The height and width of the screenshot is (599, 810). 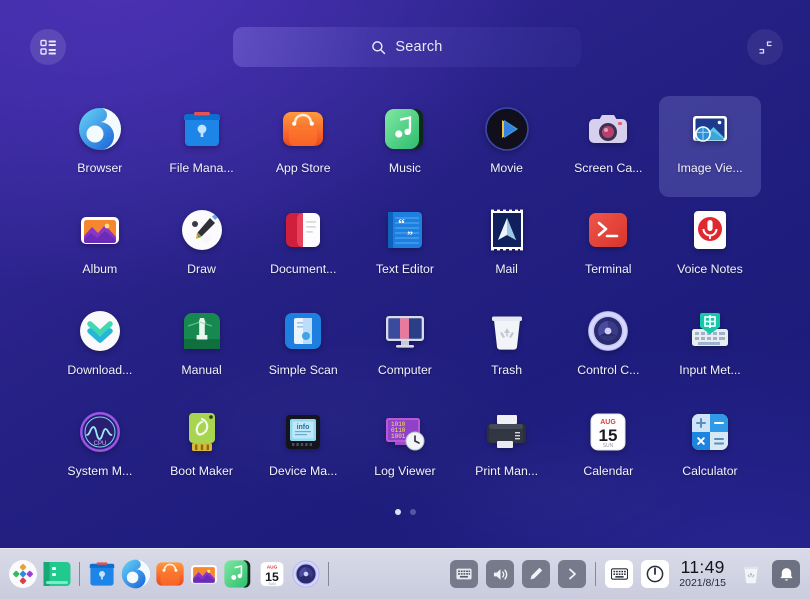 I want to click on launcher-icon, so click(x=23, y=574).